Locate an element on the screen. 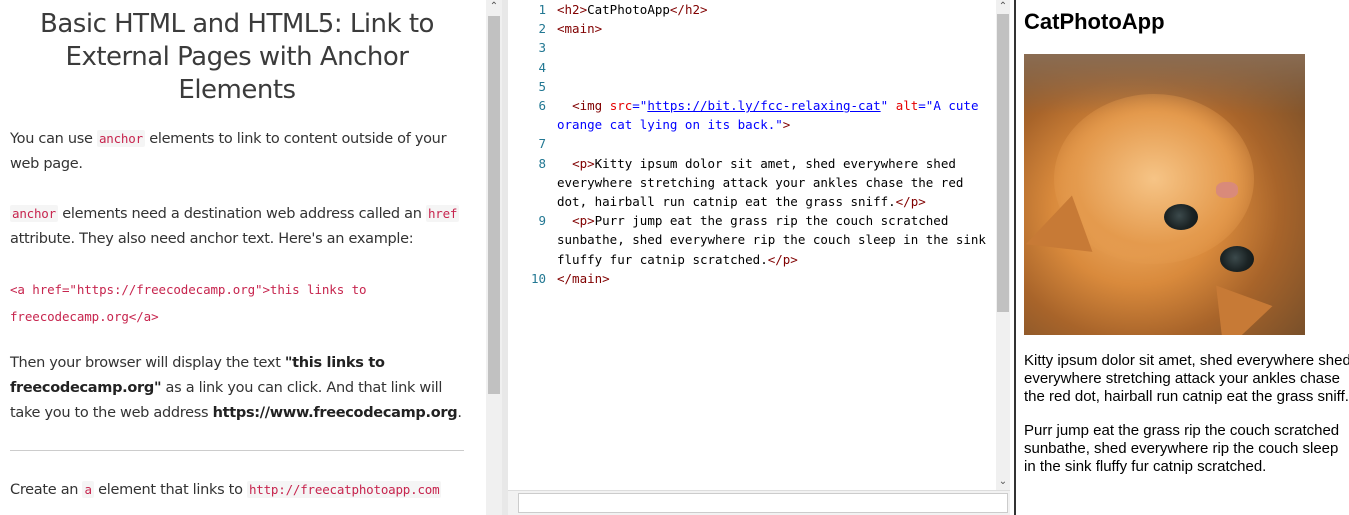 This screenshot has height=515, width=1349. code-link: https://bit.ly/fcc-relaxing-cat is located at coordinates (763, 105).